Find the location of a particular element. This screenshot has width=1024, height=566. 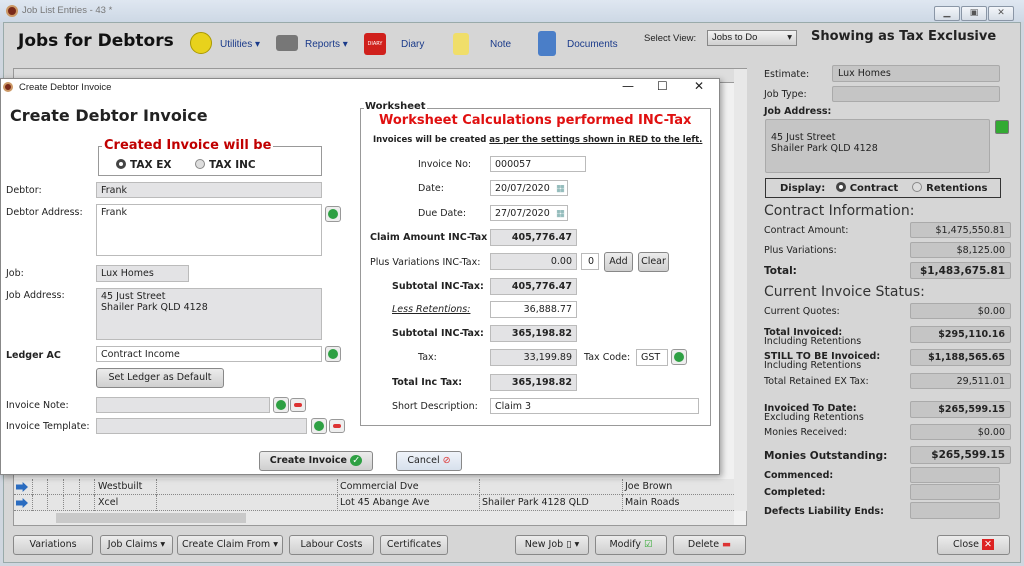

monies-outstanding-field: $265,599.15 is located at coordinates (960, 455).